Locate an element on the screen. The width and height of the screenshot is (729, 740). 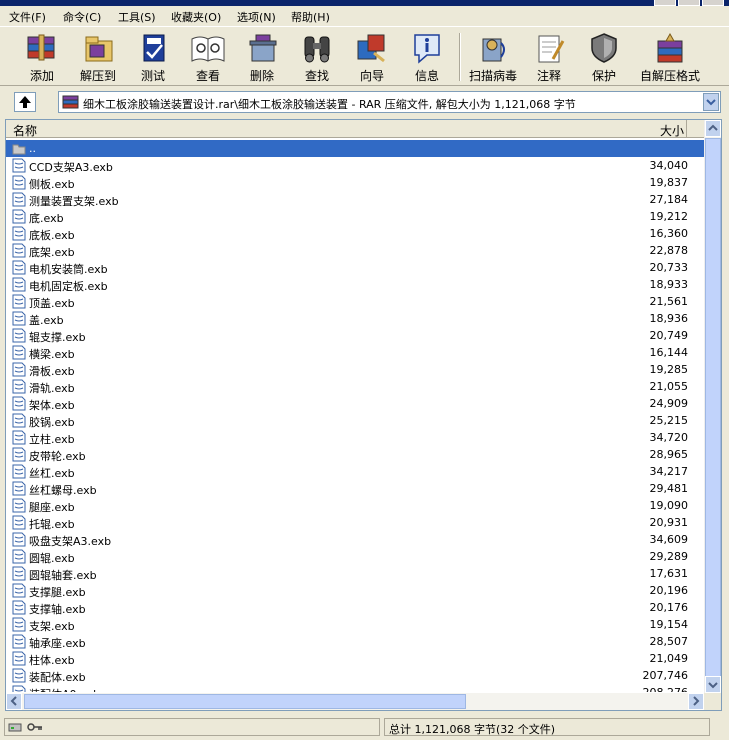
file-row: 柱体.exb 21,049 is located at coordinates (355, 658).